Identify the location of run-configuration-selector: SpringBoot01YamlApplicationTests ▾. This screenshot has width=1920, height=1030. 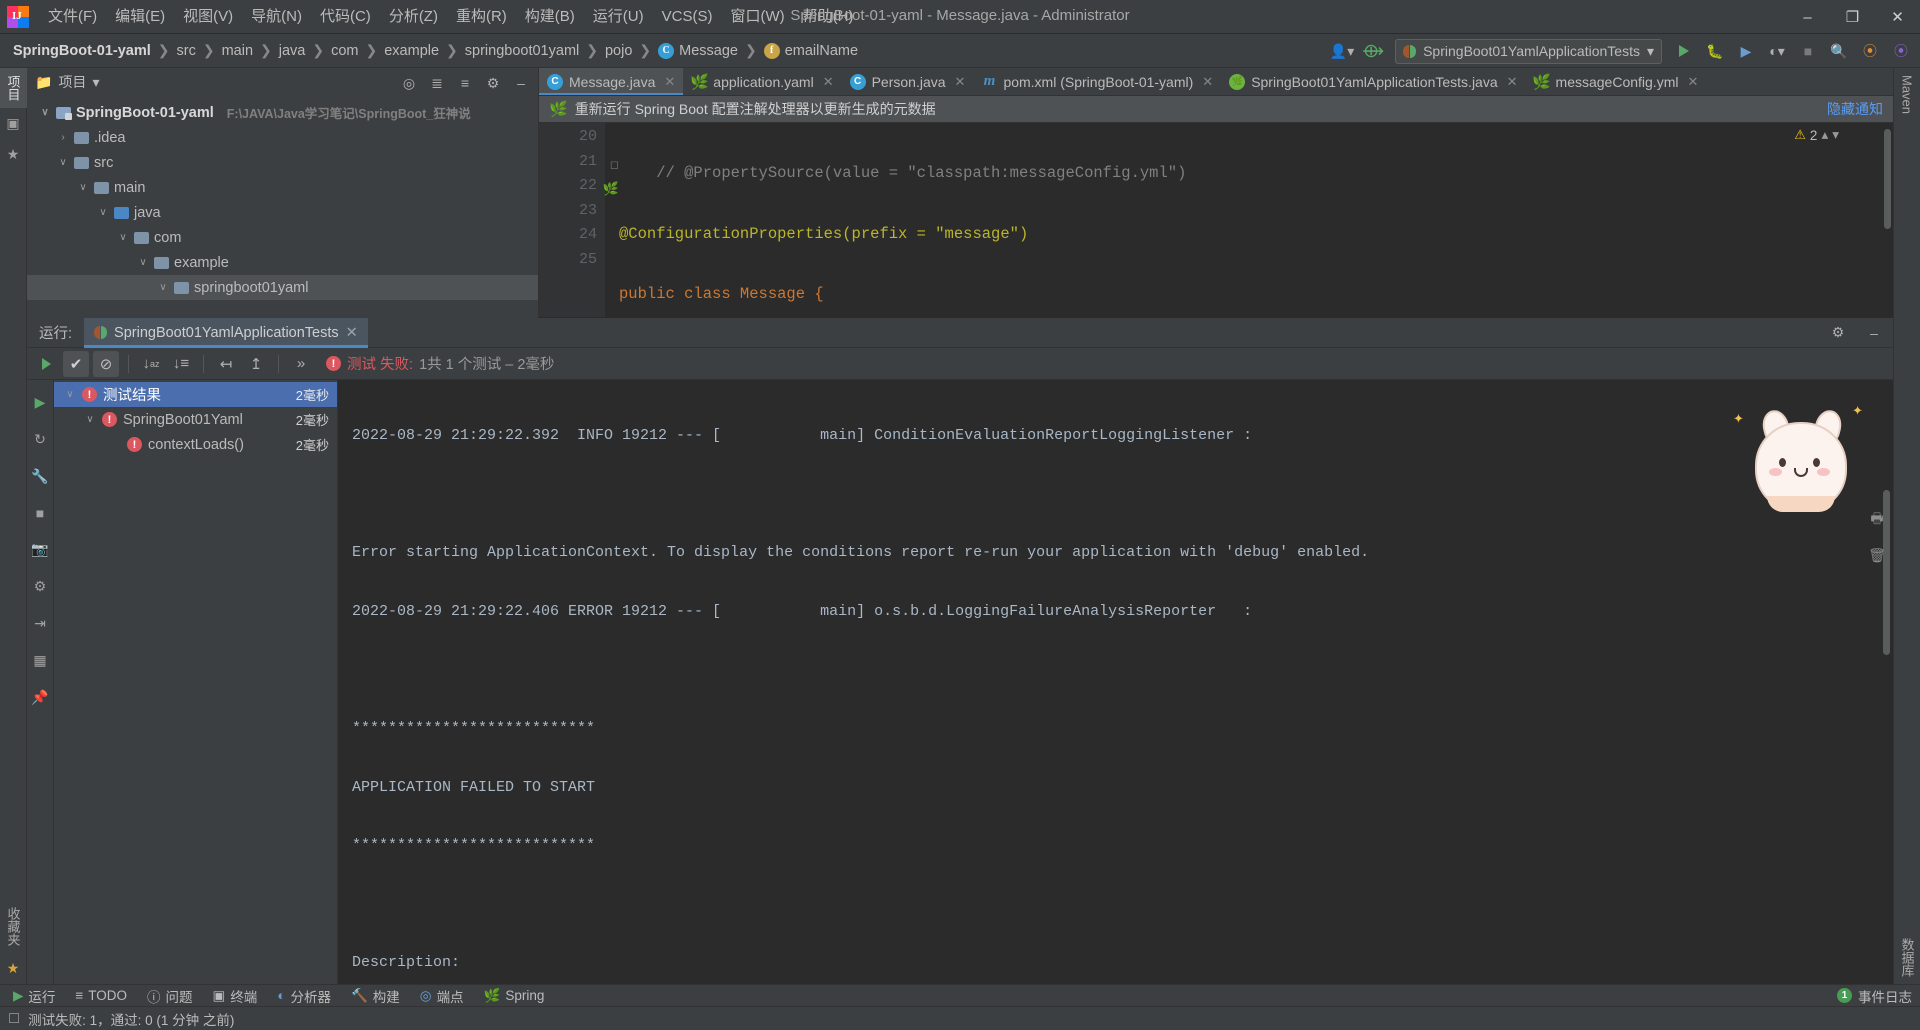
(1528, 51).